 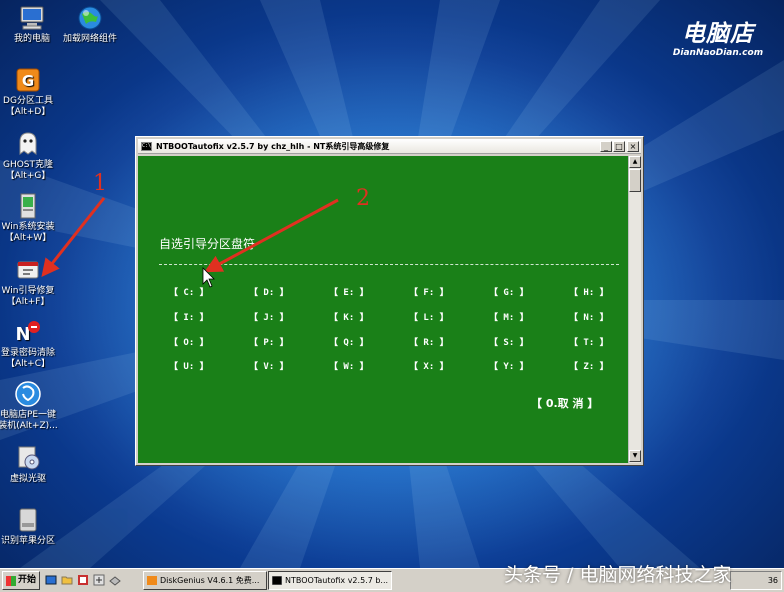 I want to click on vertical-scrollbar: ▲ ▼, so click(x=634, y=309).